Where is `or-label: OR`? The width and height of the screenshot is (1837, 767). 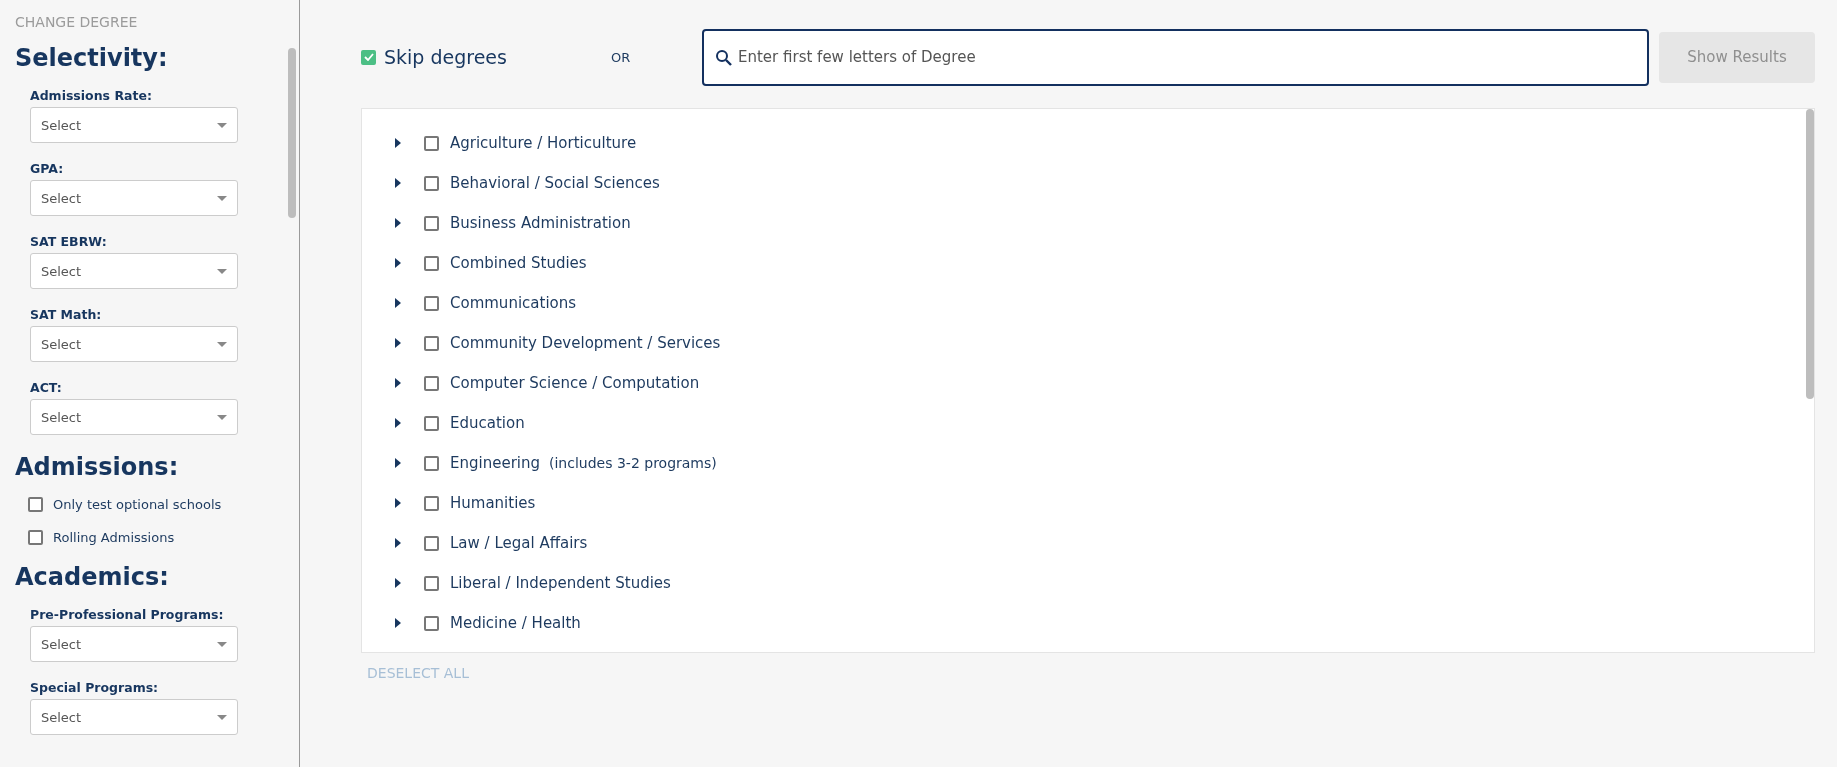
or-label: OR is located at coordinates (621, 57).